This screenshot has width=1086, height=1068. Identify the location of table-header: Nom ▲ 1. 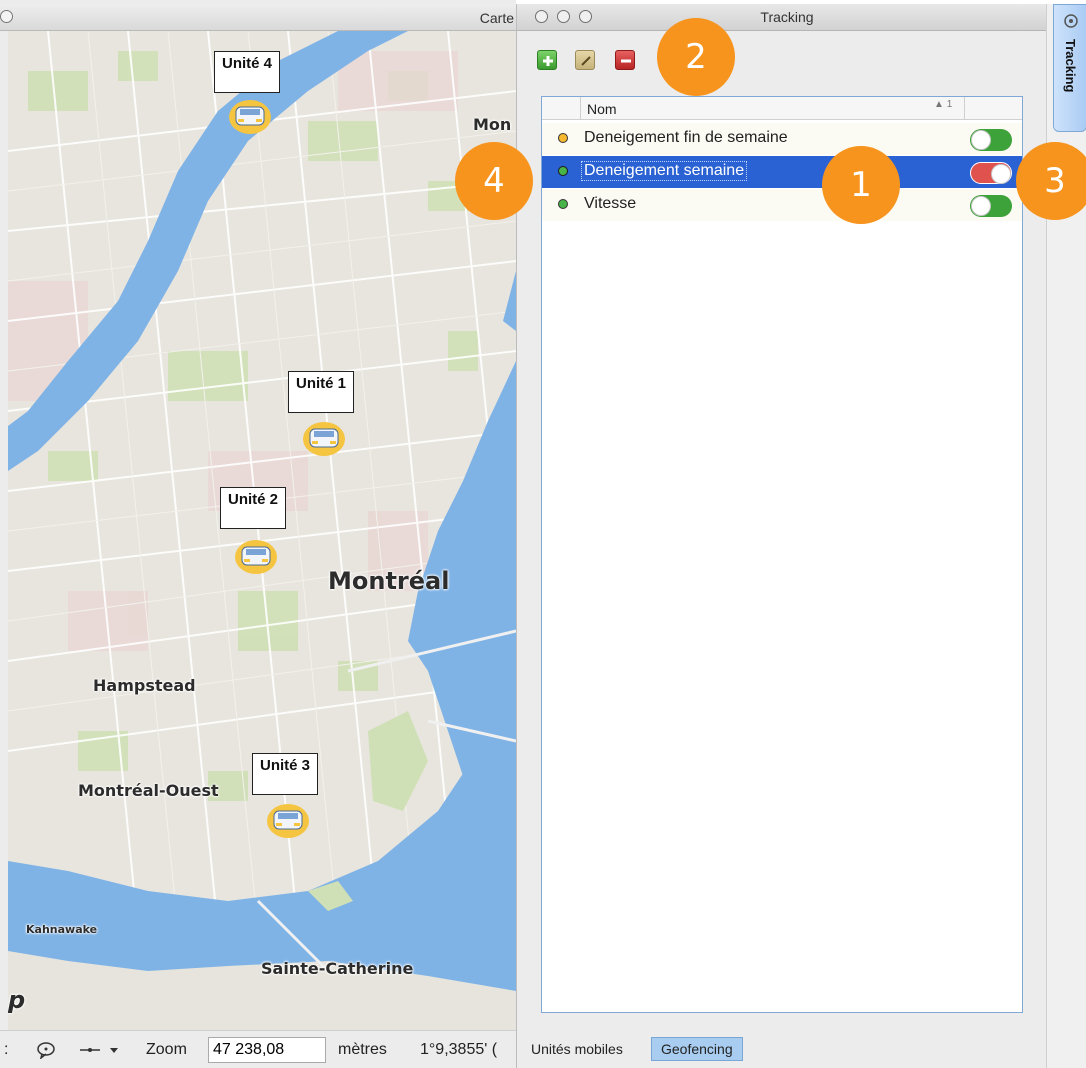
(782, 108).